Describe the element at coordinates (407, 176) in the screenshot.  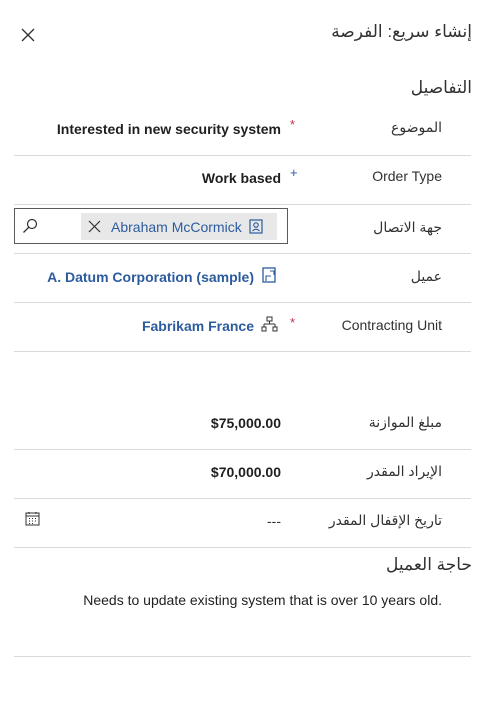
I see `order-type-label: Order Type` at that location.